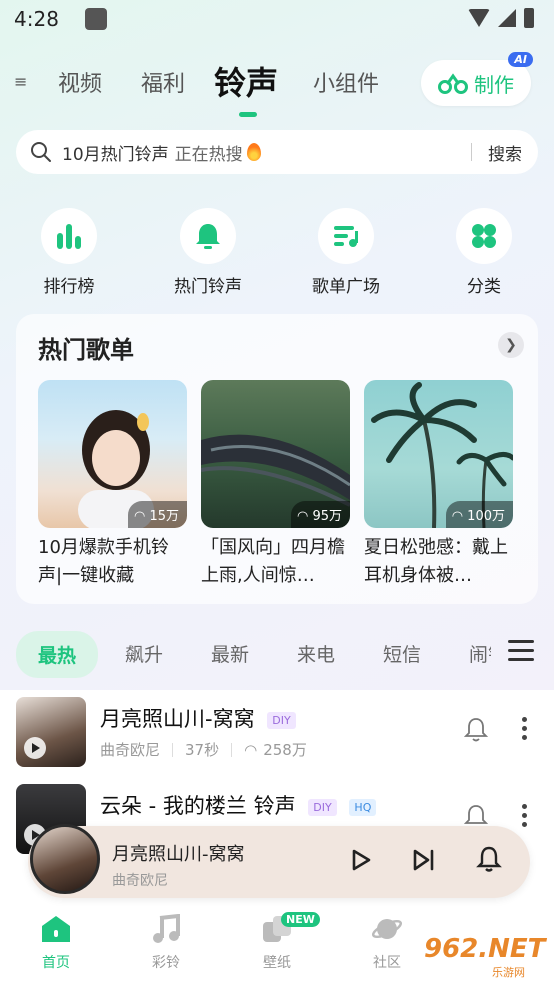  What do you see at coordinates (112, 454) in the screenshot?
I see `playlist-cover: ◠ 15万` at bounding box center [112, 454].